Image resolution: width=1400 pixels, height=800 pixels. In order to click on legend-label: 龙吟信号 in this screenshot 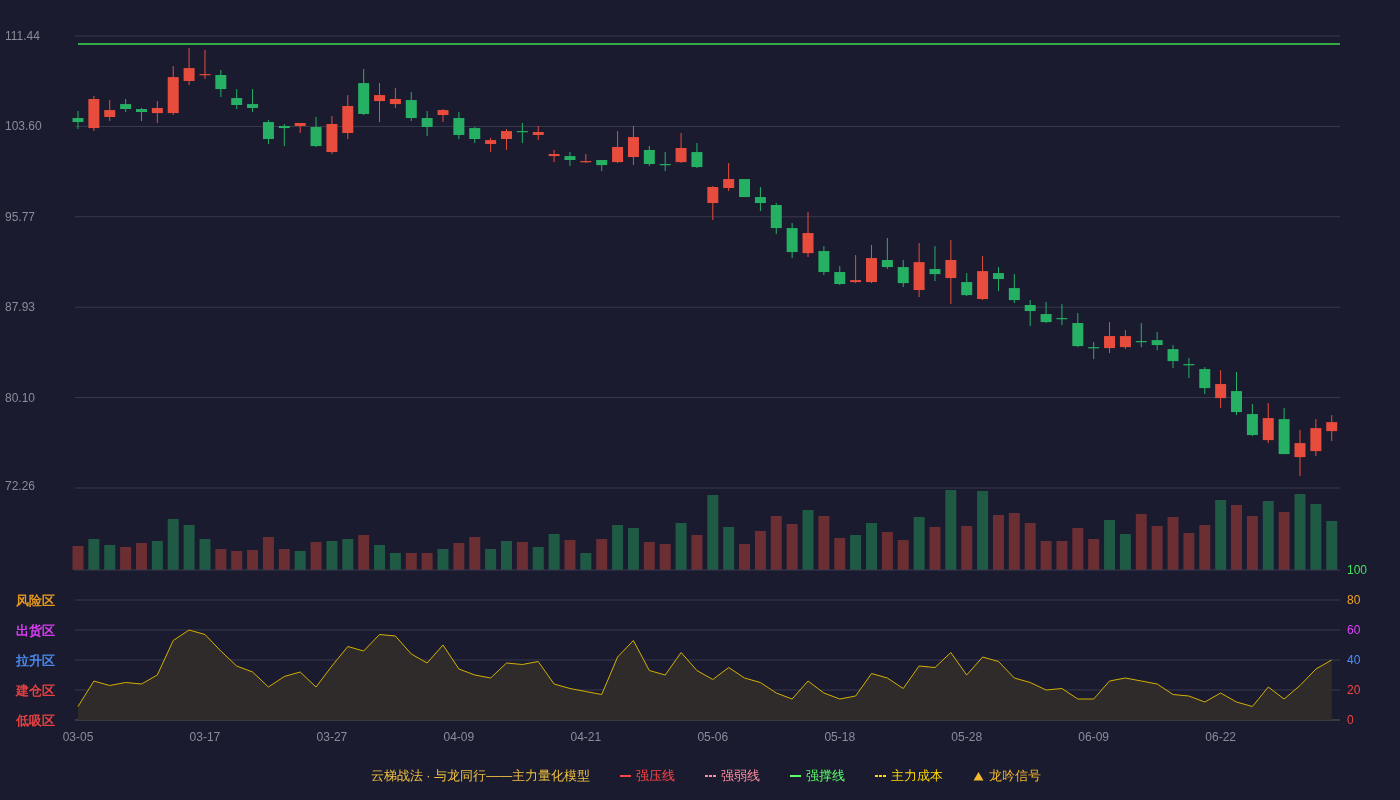, I will do `click(1015, 776)`.